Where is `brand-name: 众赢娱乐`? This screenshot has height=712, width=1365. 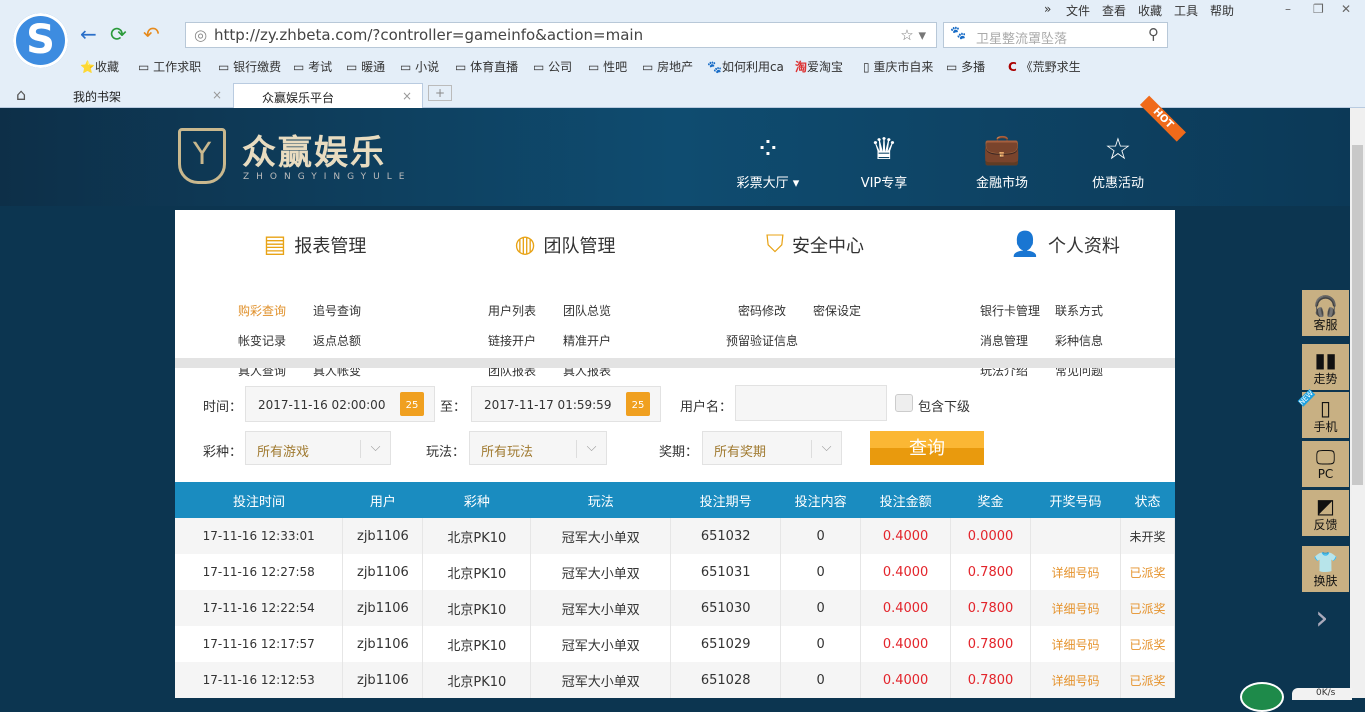
brand-name: 众赢娱乐 is located at coordinates (314, 149).